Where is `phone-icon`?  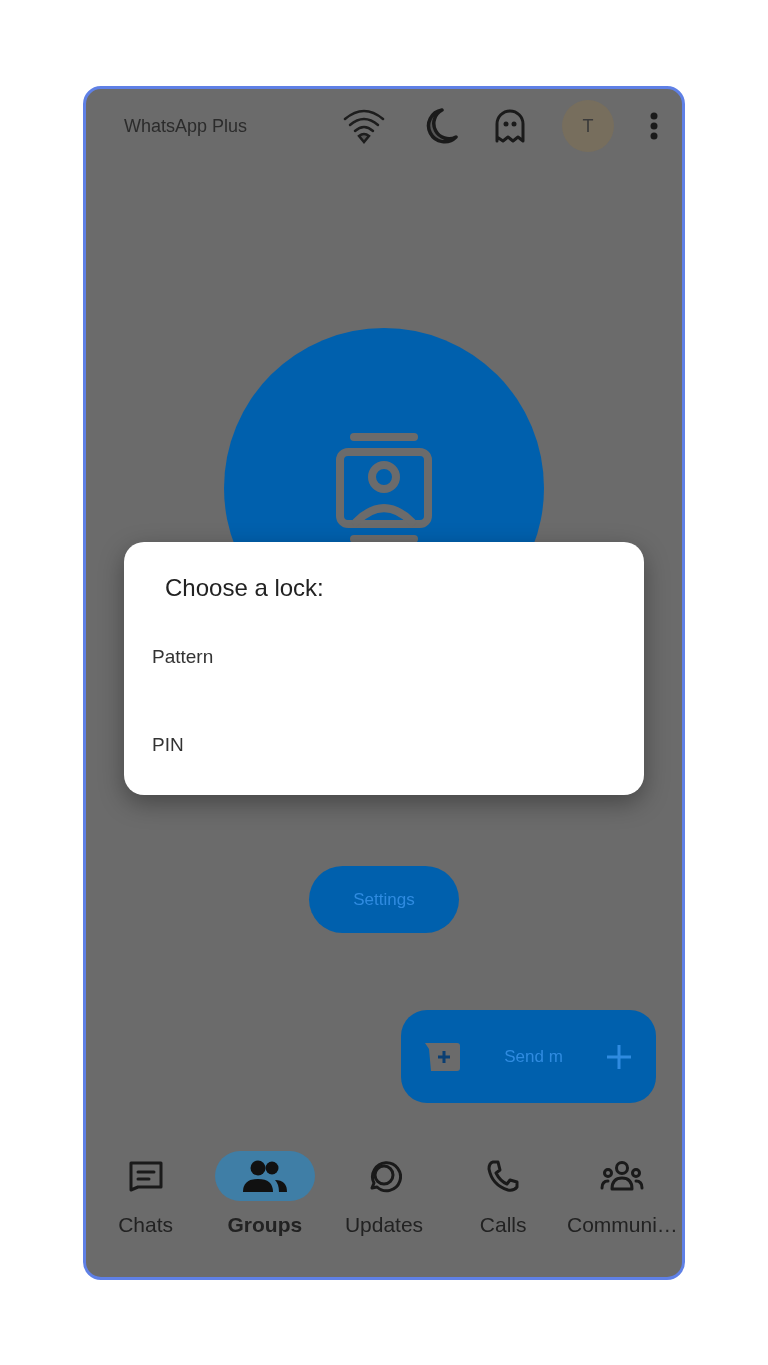
phone-icon is located at coordinates (503, 1176).